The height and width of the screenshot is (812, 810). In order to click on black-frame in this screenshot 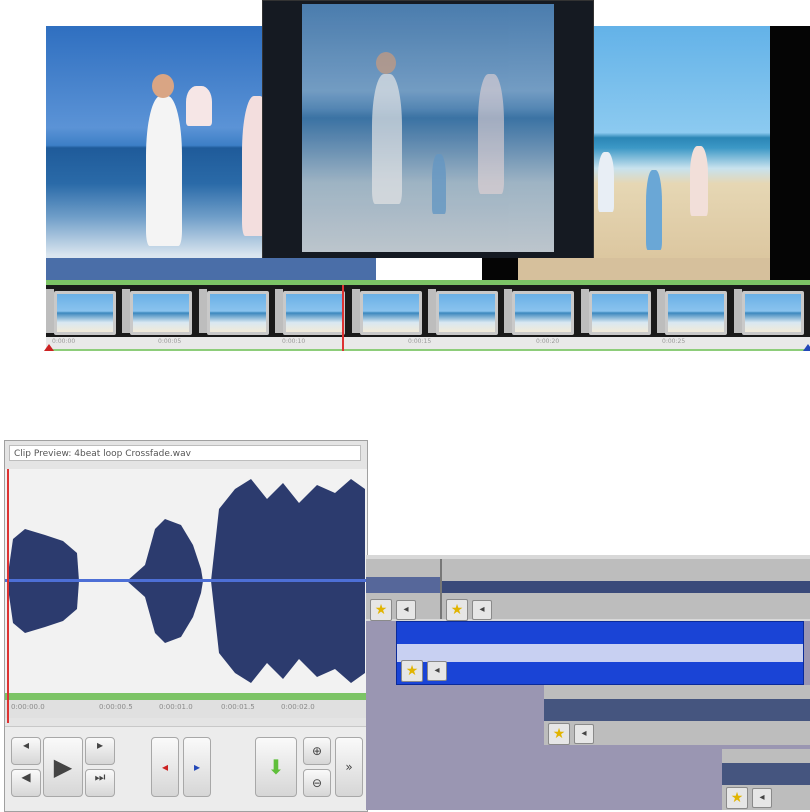, I will do `click(790, 153)`.